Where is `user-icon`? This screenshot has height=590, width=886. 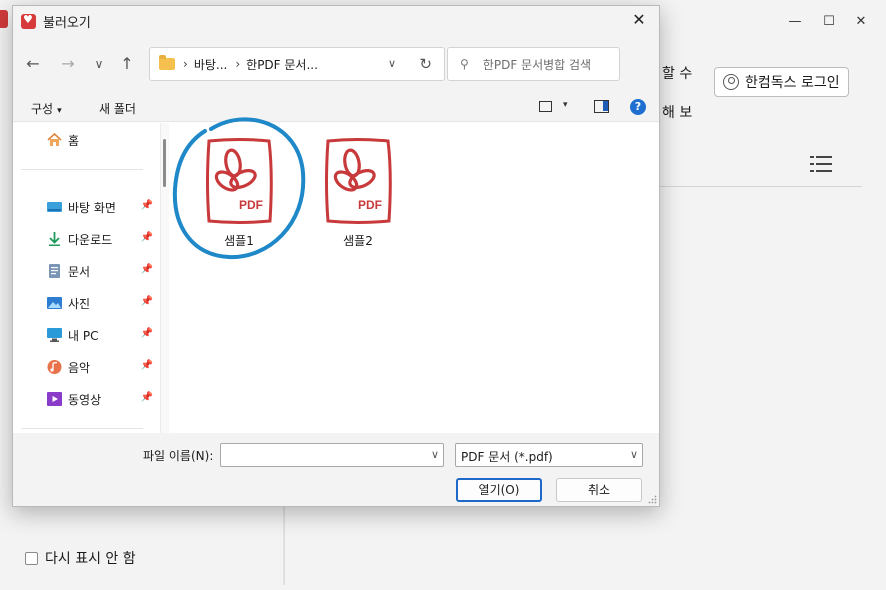
user-icon is located at coordinates (731, 82).